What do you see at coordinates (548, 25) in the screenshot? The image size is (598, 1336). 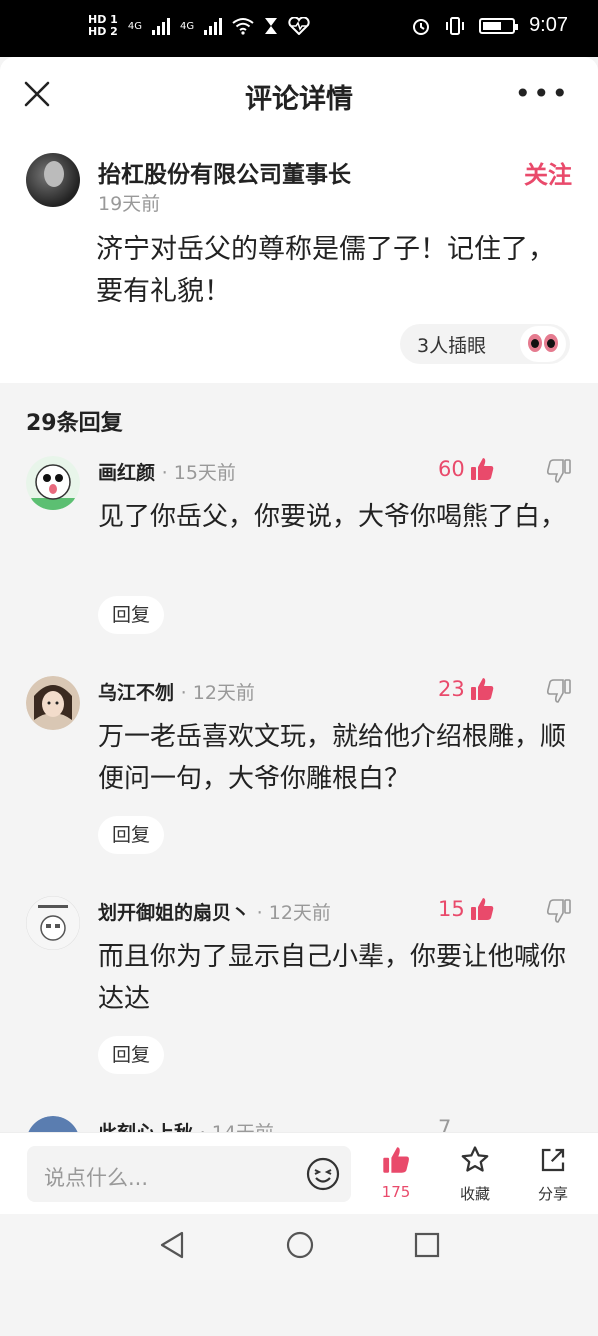 I see `clock: 9:07` at bounding box center [548, 25].